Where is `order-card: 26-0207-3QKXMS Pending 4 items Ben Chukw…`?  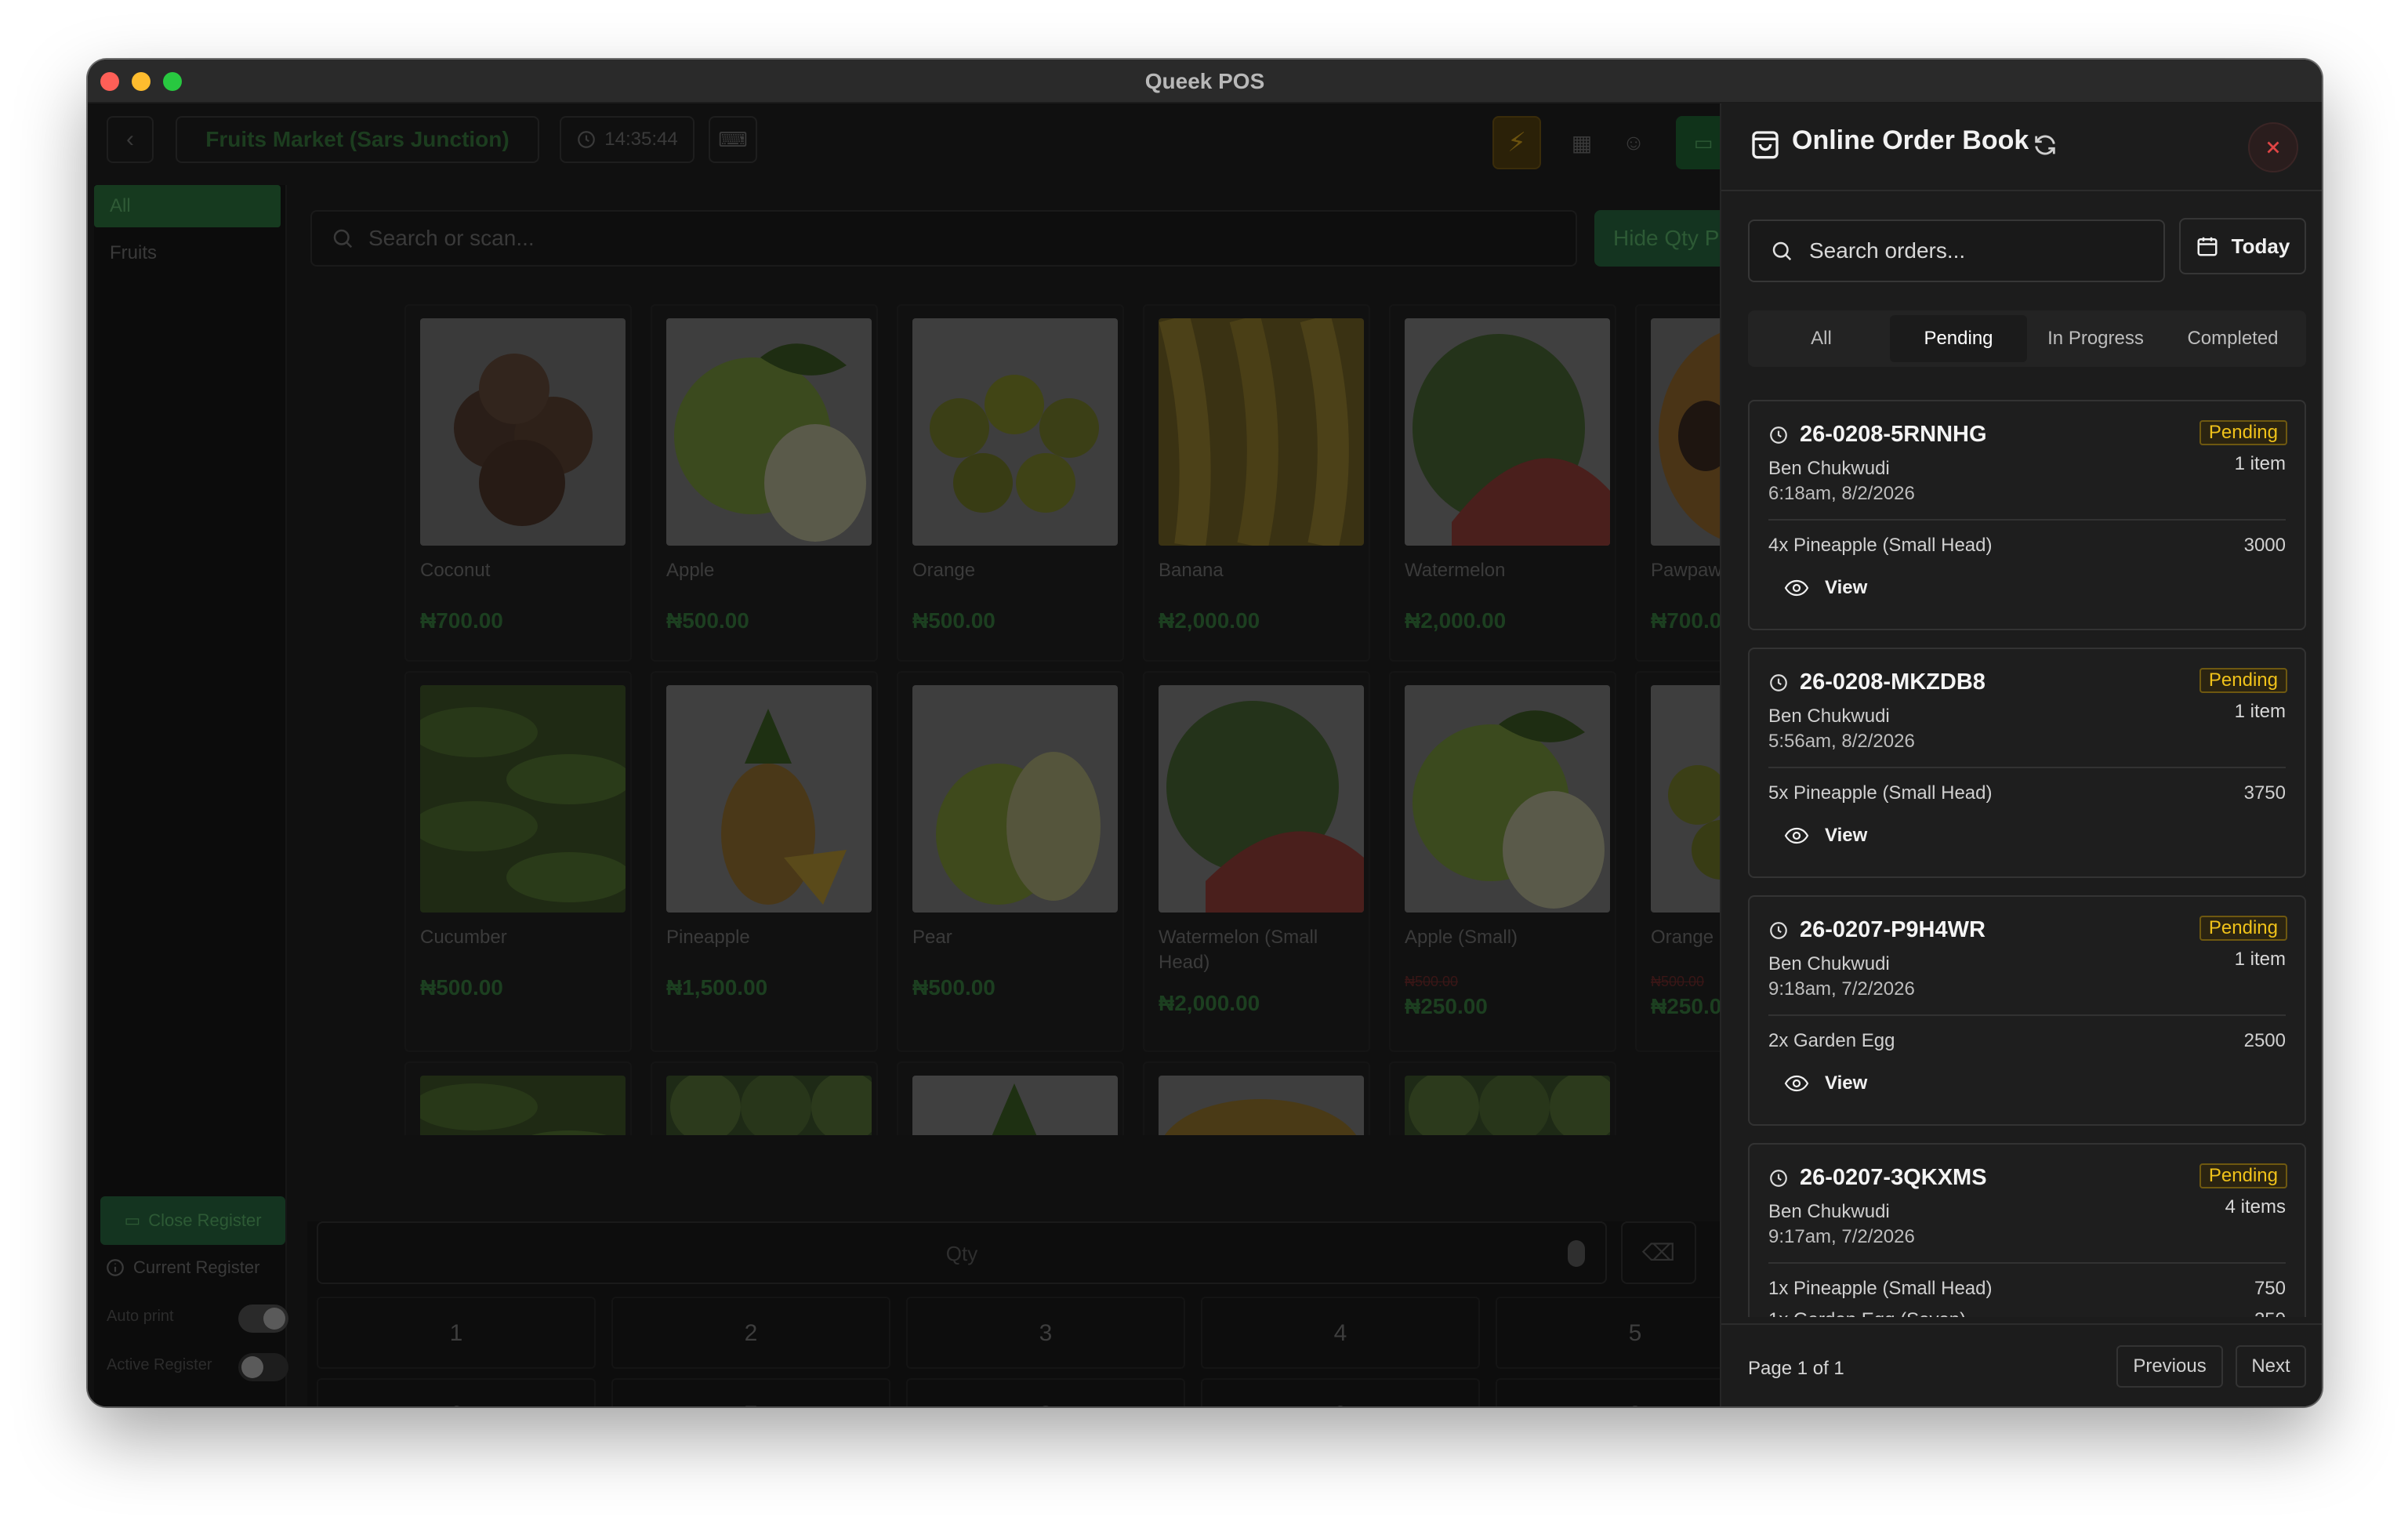
order-card: 26-0207-3QKXMS Pending 4 items Ben Chukw… is located at coordinates (2027, 1230).